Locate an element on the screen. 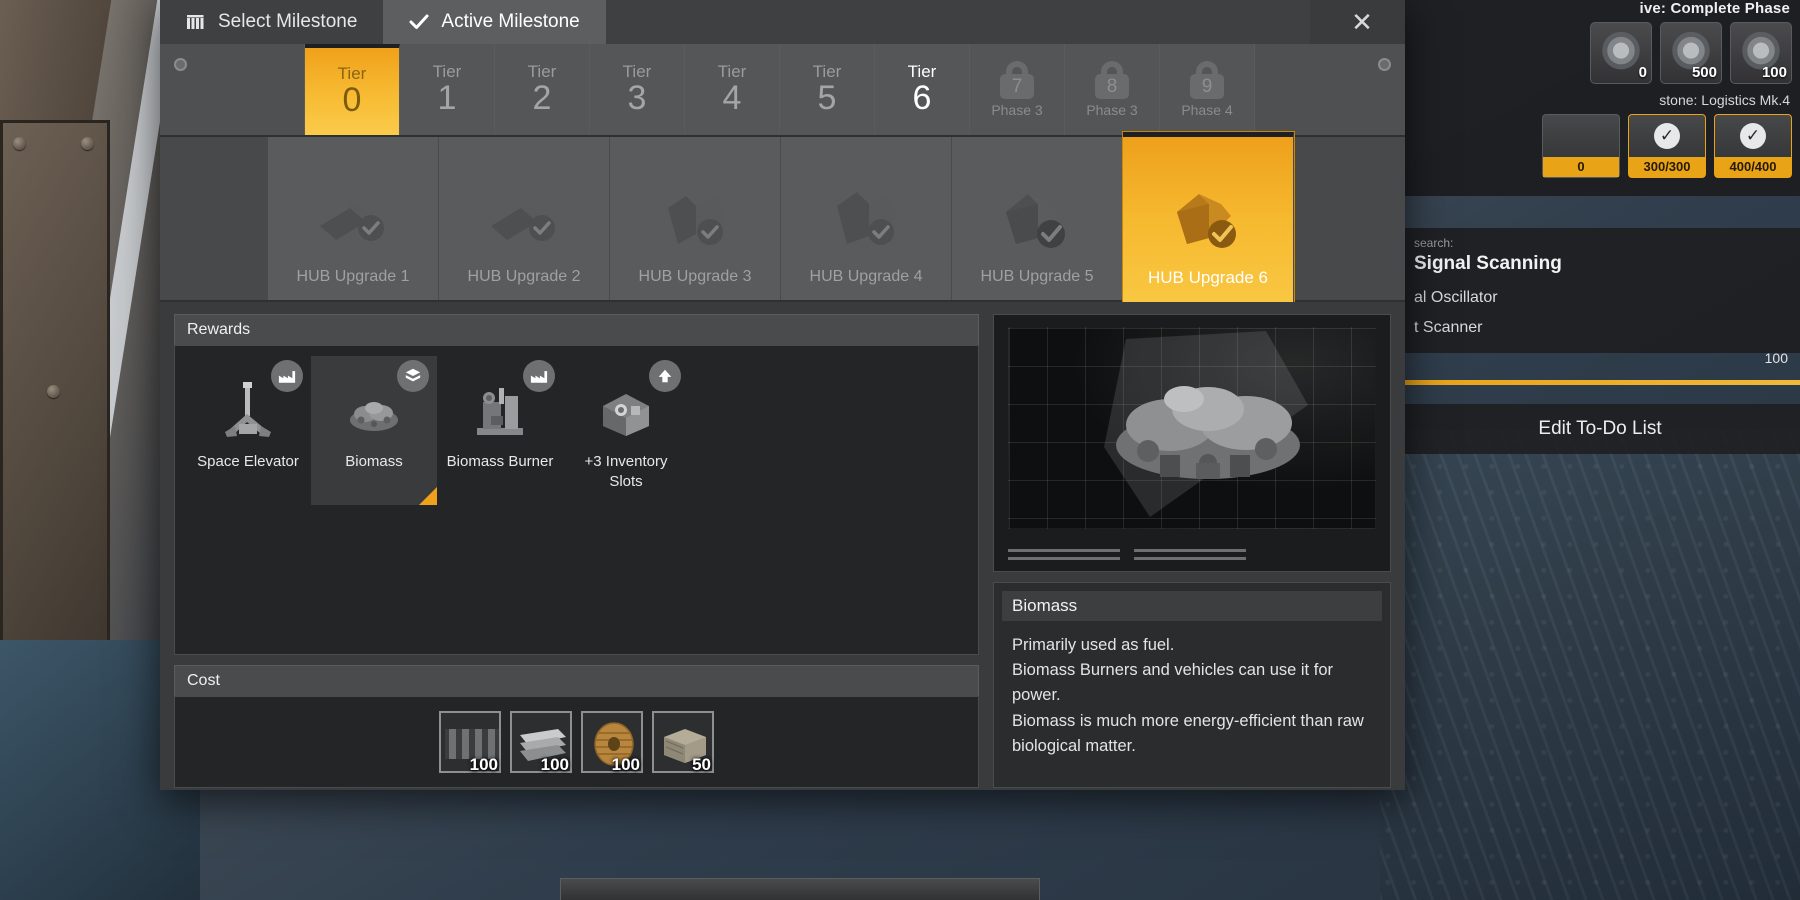  tier-number: 5 is located at coordinates (827, 97).